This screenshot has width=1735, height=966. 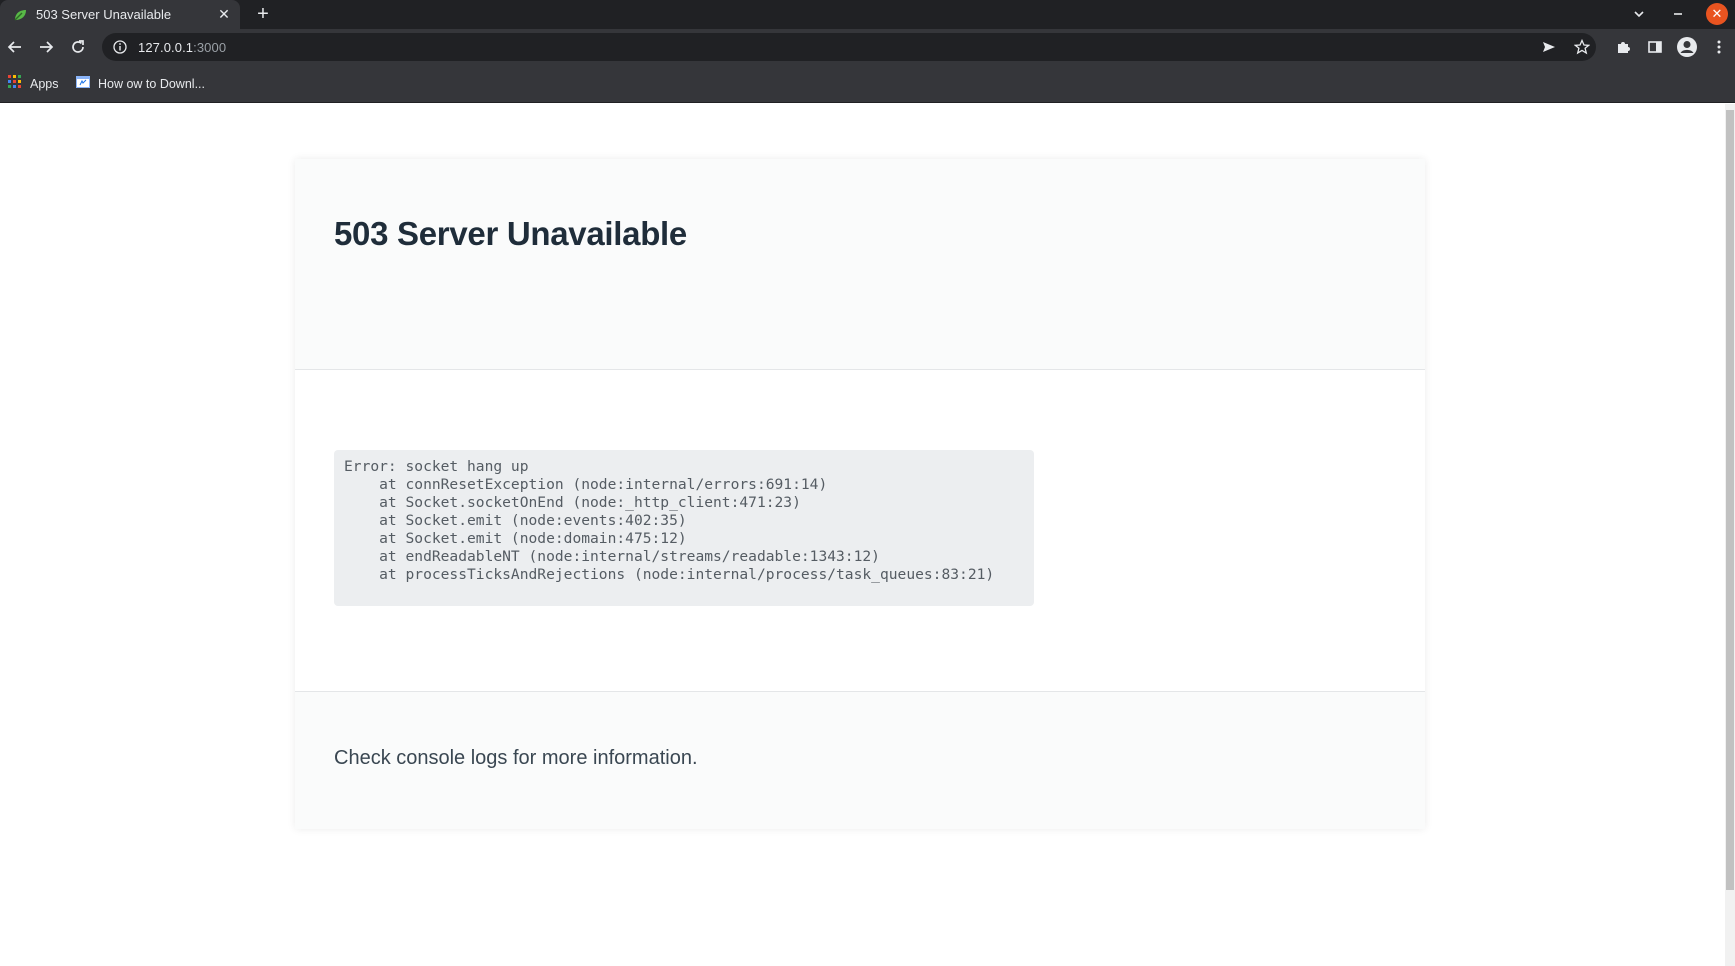 What do you see at coordinates (15, 47) in the screenshot?
I see `back-arrow-icon` at bounding box center [15, 47].